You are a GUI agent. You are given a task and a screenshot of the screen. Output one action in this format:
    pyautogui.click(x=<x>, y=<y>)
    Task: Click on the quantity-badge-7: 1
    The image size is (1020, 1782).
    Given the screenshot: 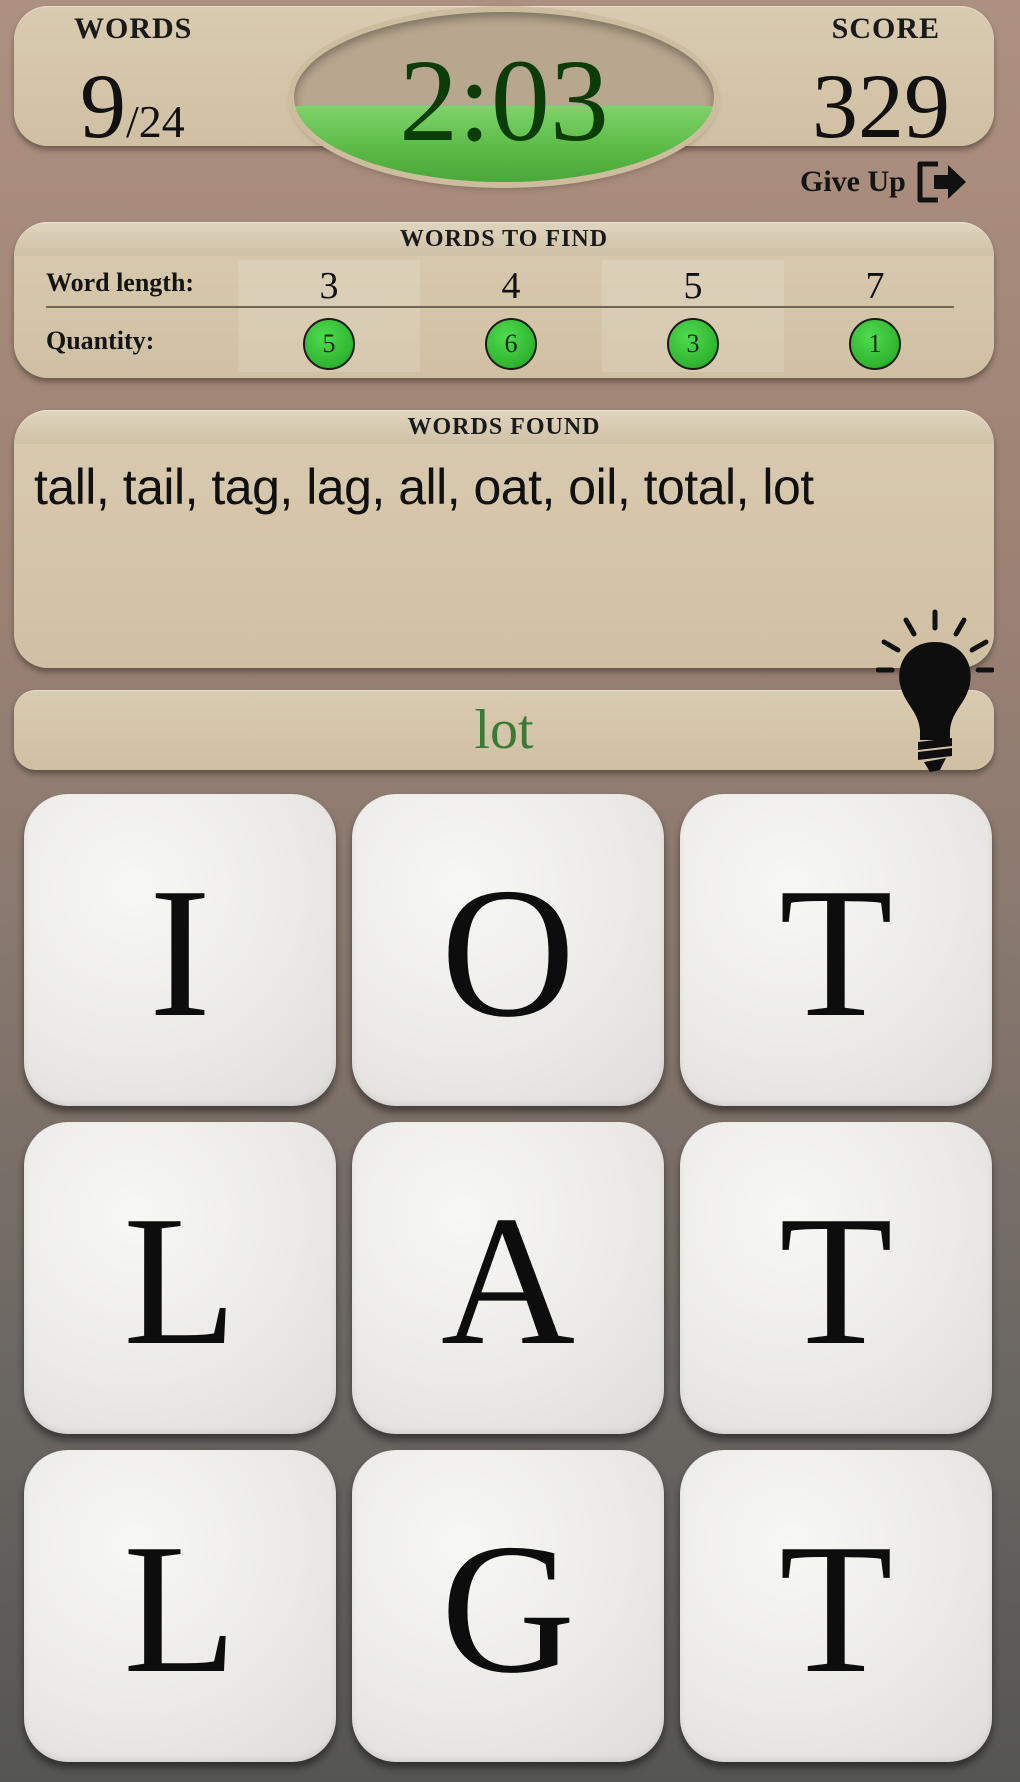 What is the action you would take?
    pyautogui.click(x=875, y=344)
    